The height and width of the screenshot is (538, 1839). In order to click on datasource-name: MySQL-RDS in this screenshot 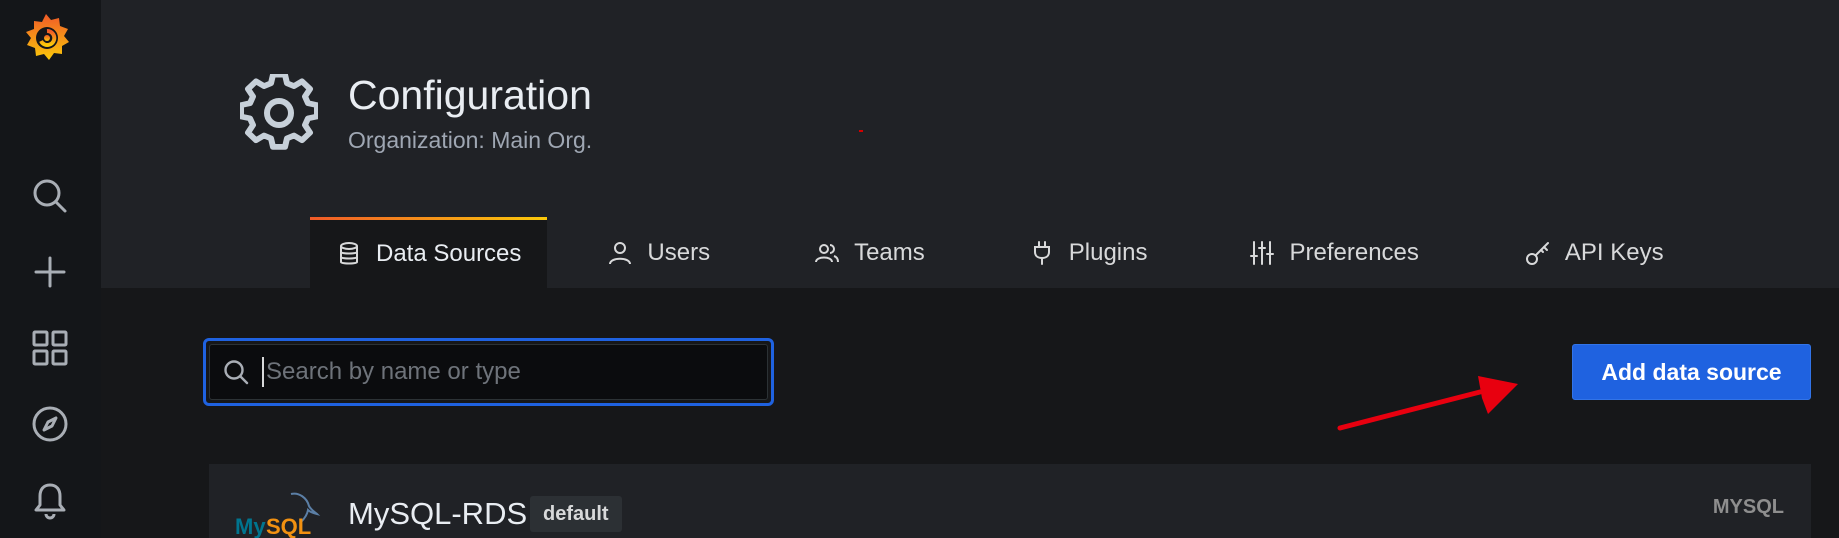, I will do `click(438, 513)`.